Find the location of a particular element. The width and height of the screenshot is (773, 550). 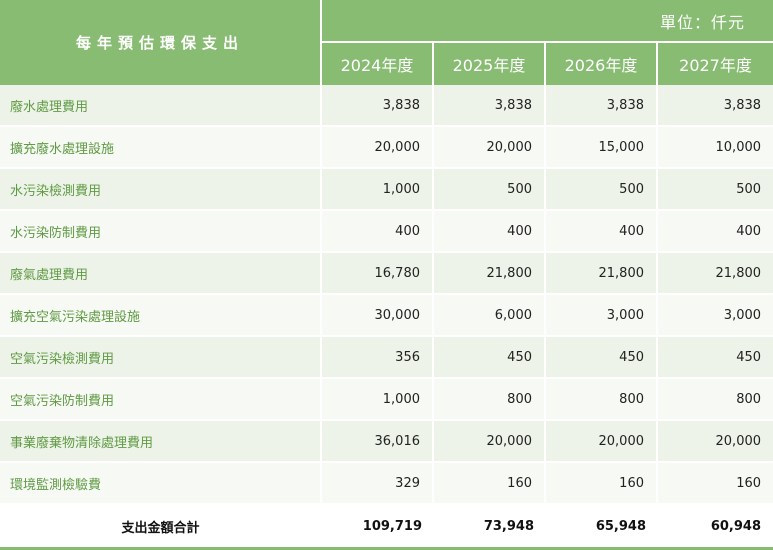

table-row: 水污染檢測費用 1,000 500 500 500 is located at coordinates (386, 190).